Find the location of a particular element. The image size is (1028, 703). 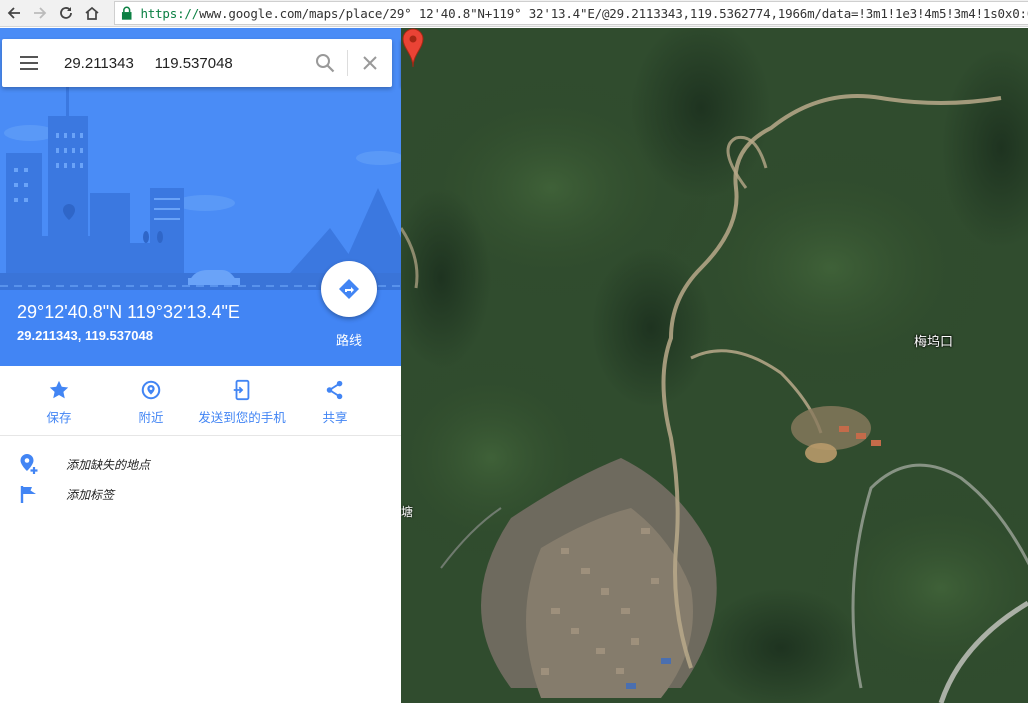

reload-icon is located at coordinates (66, 13).